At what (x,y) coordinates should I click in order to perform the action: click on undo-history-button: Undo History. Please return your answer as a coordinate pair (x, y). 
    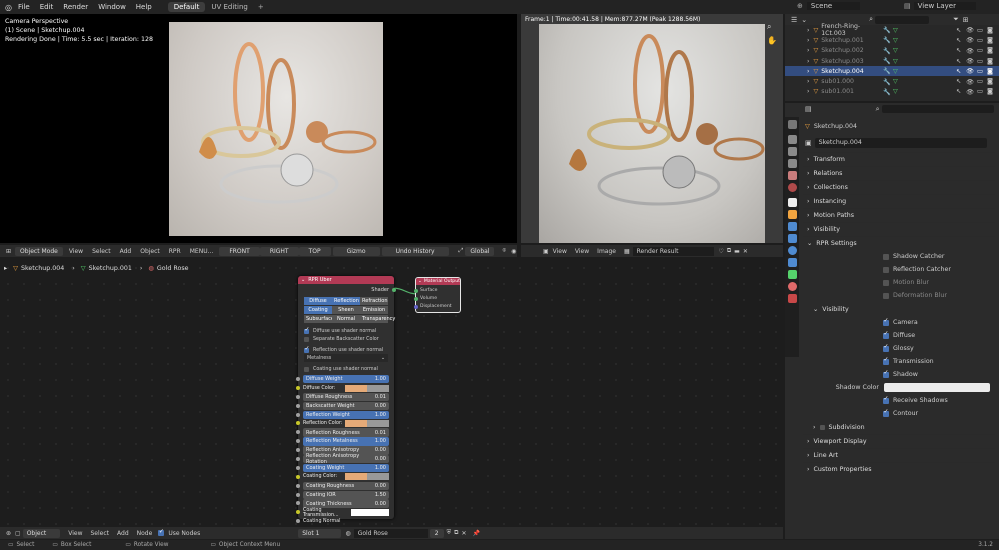
    Looking at the image, I should click on (415, 251).